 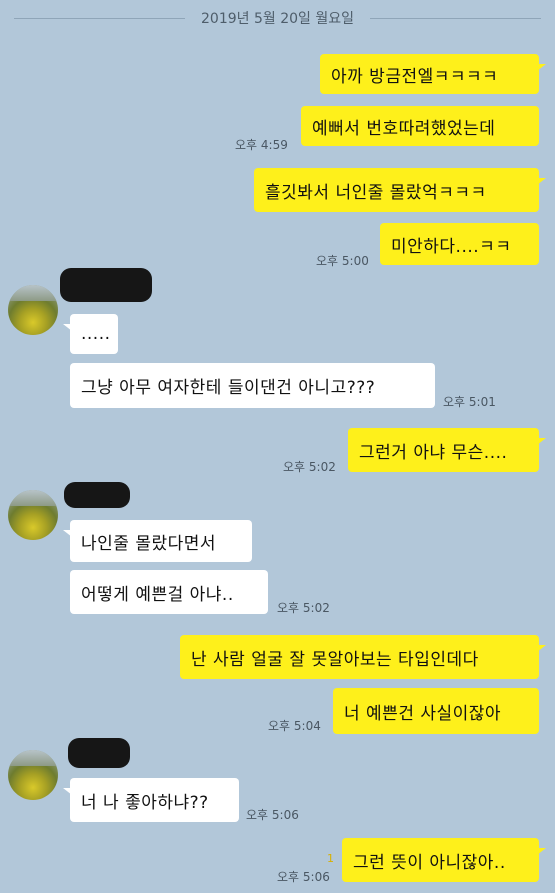 I want to click on my-message-bubble: 아까 방금전엘ㅋㅋㅋㅋ, so click(x=433, y=74).